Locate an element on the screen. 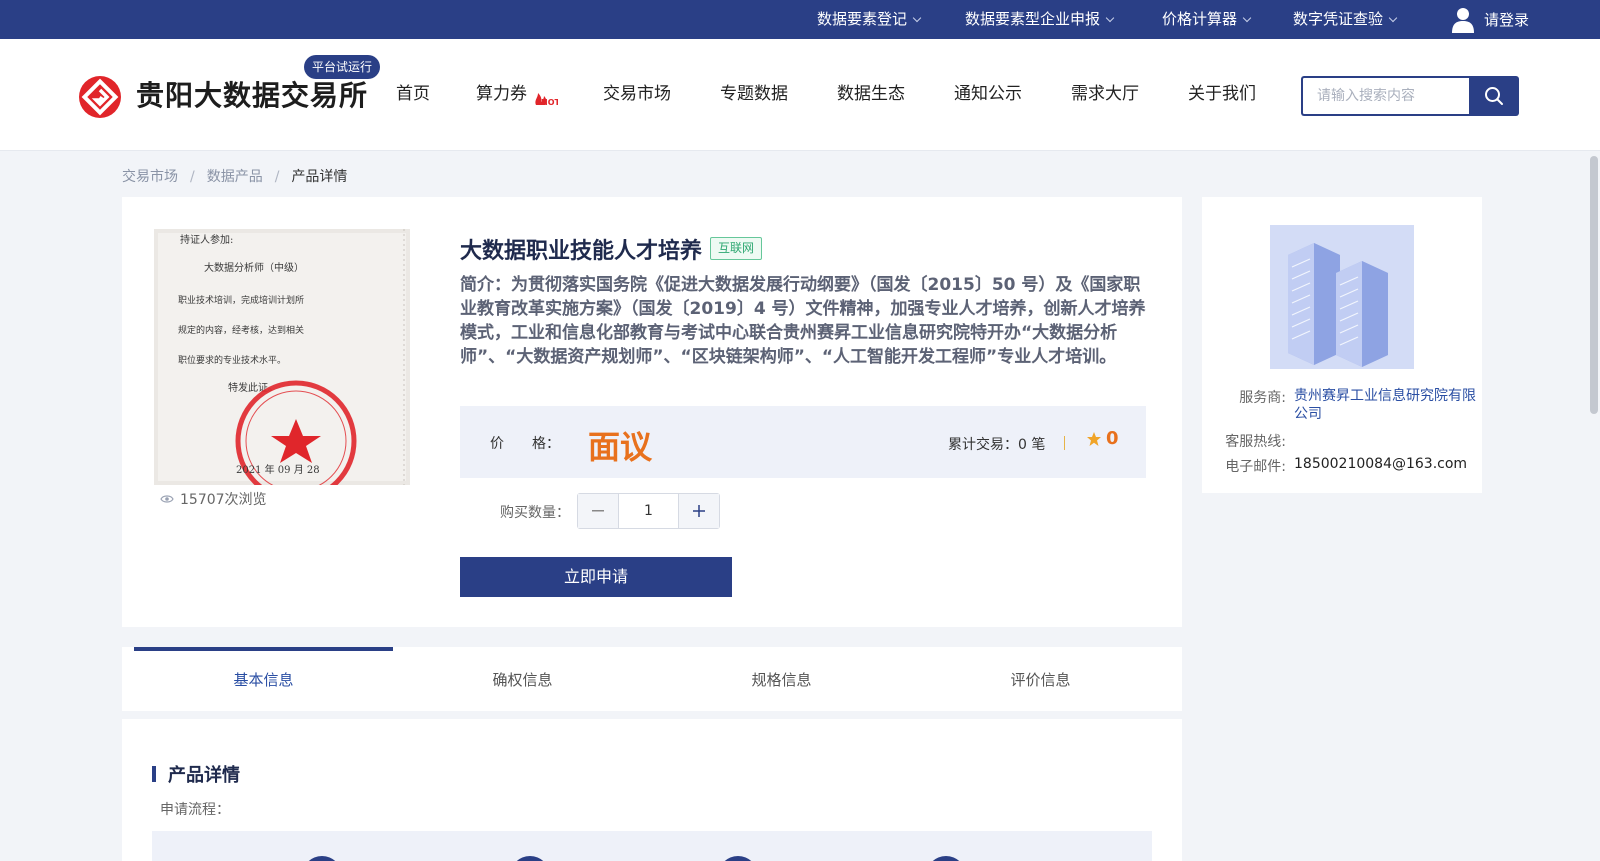 This screenshot has height=861, width=1600. topbar-menu-label: 价格计算器 is located at coordinates (1200, 19).